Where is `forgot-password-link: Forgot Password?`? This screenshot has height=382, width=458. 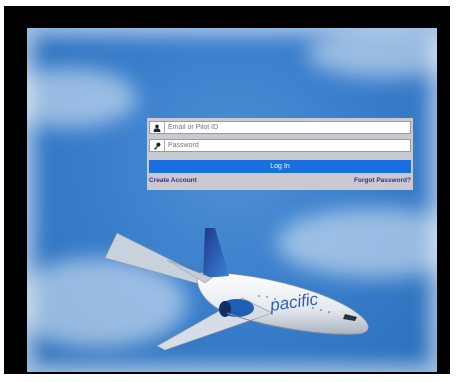 forgot-password-link: Forgot Password? is located at coordinates (382, 180).